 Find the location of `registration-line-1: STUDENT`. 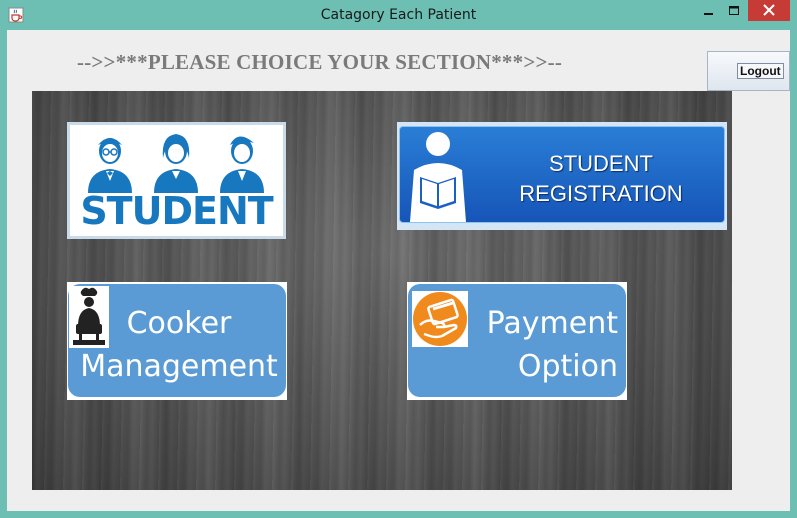

registration-line-1: STUDENT is located at coordinates (601, 163).